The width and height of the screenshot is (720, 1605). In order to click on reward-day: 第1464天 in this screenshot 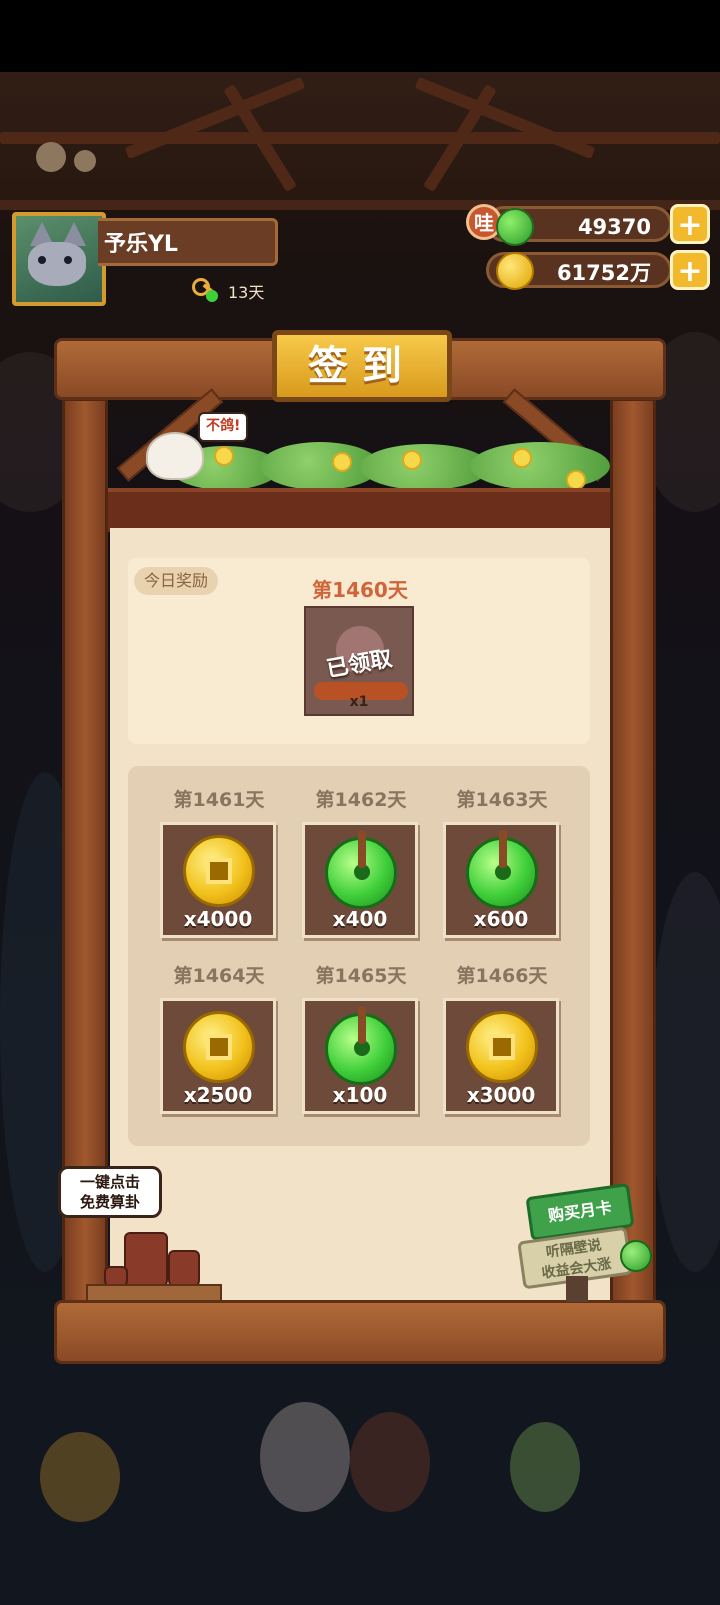, I will do `click(219, 976)`.